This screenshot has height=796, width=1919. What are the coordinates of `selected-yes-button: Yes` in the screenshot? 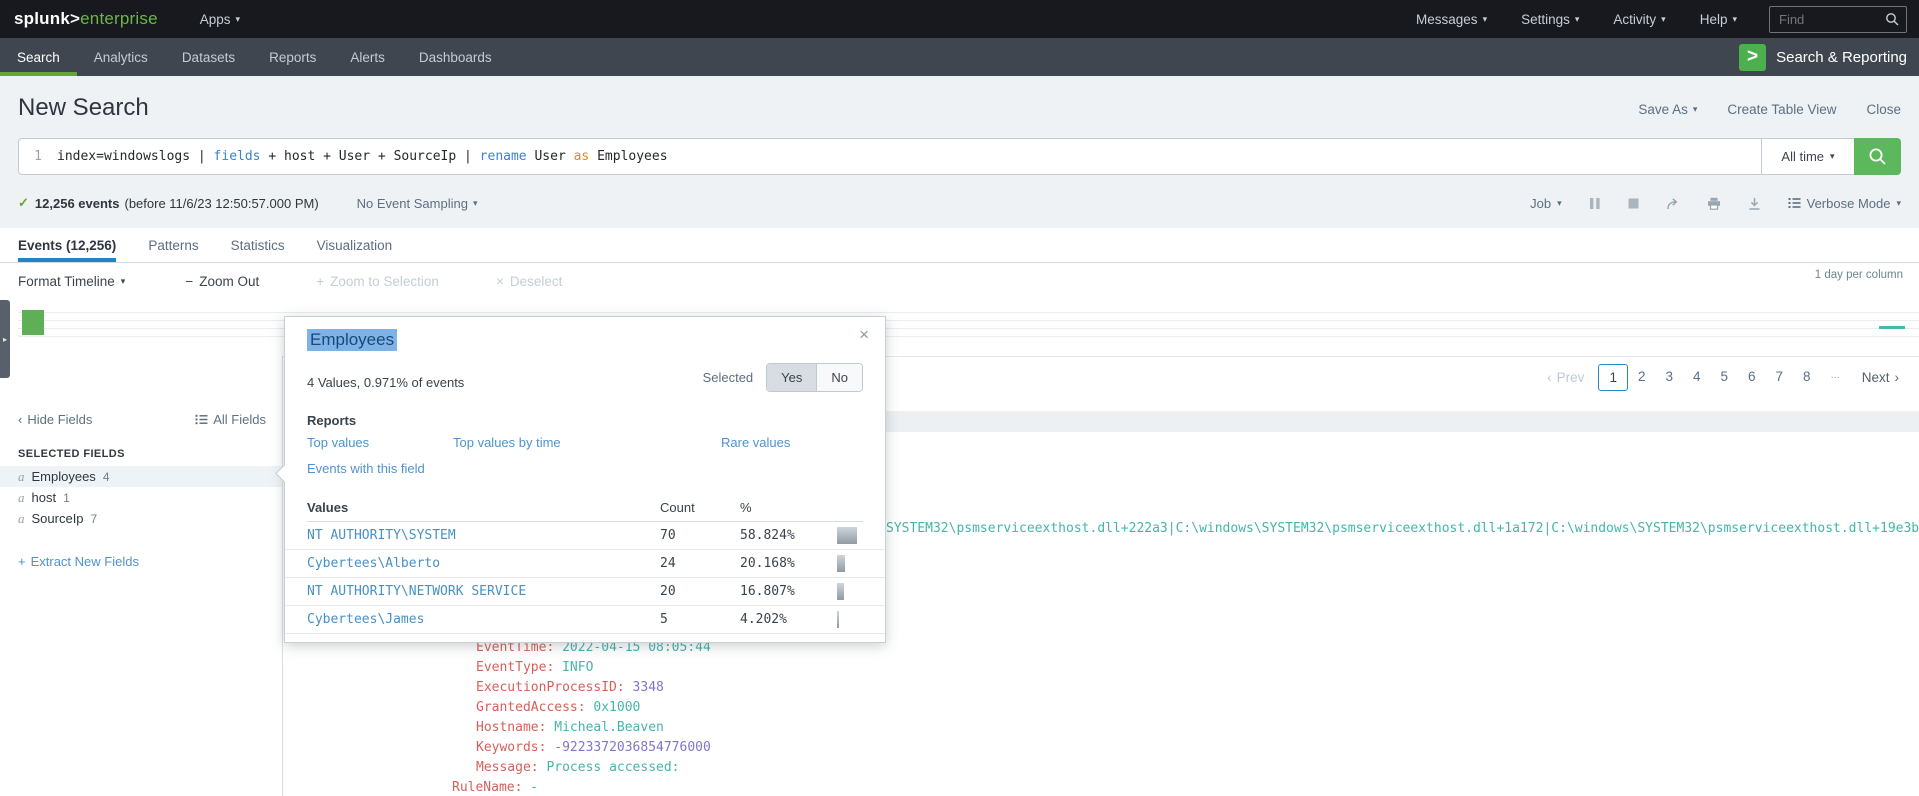 It's located at (792, 377).